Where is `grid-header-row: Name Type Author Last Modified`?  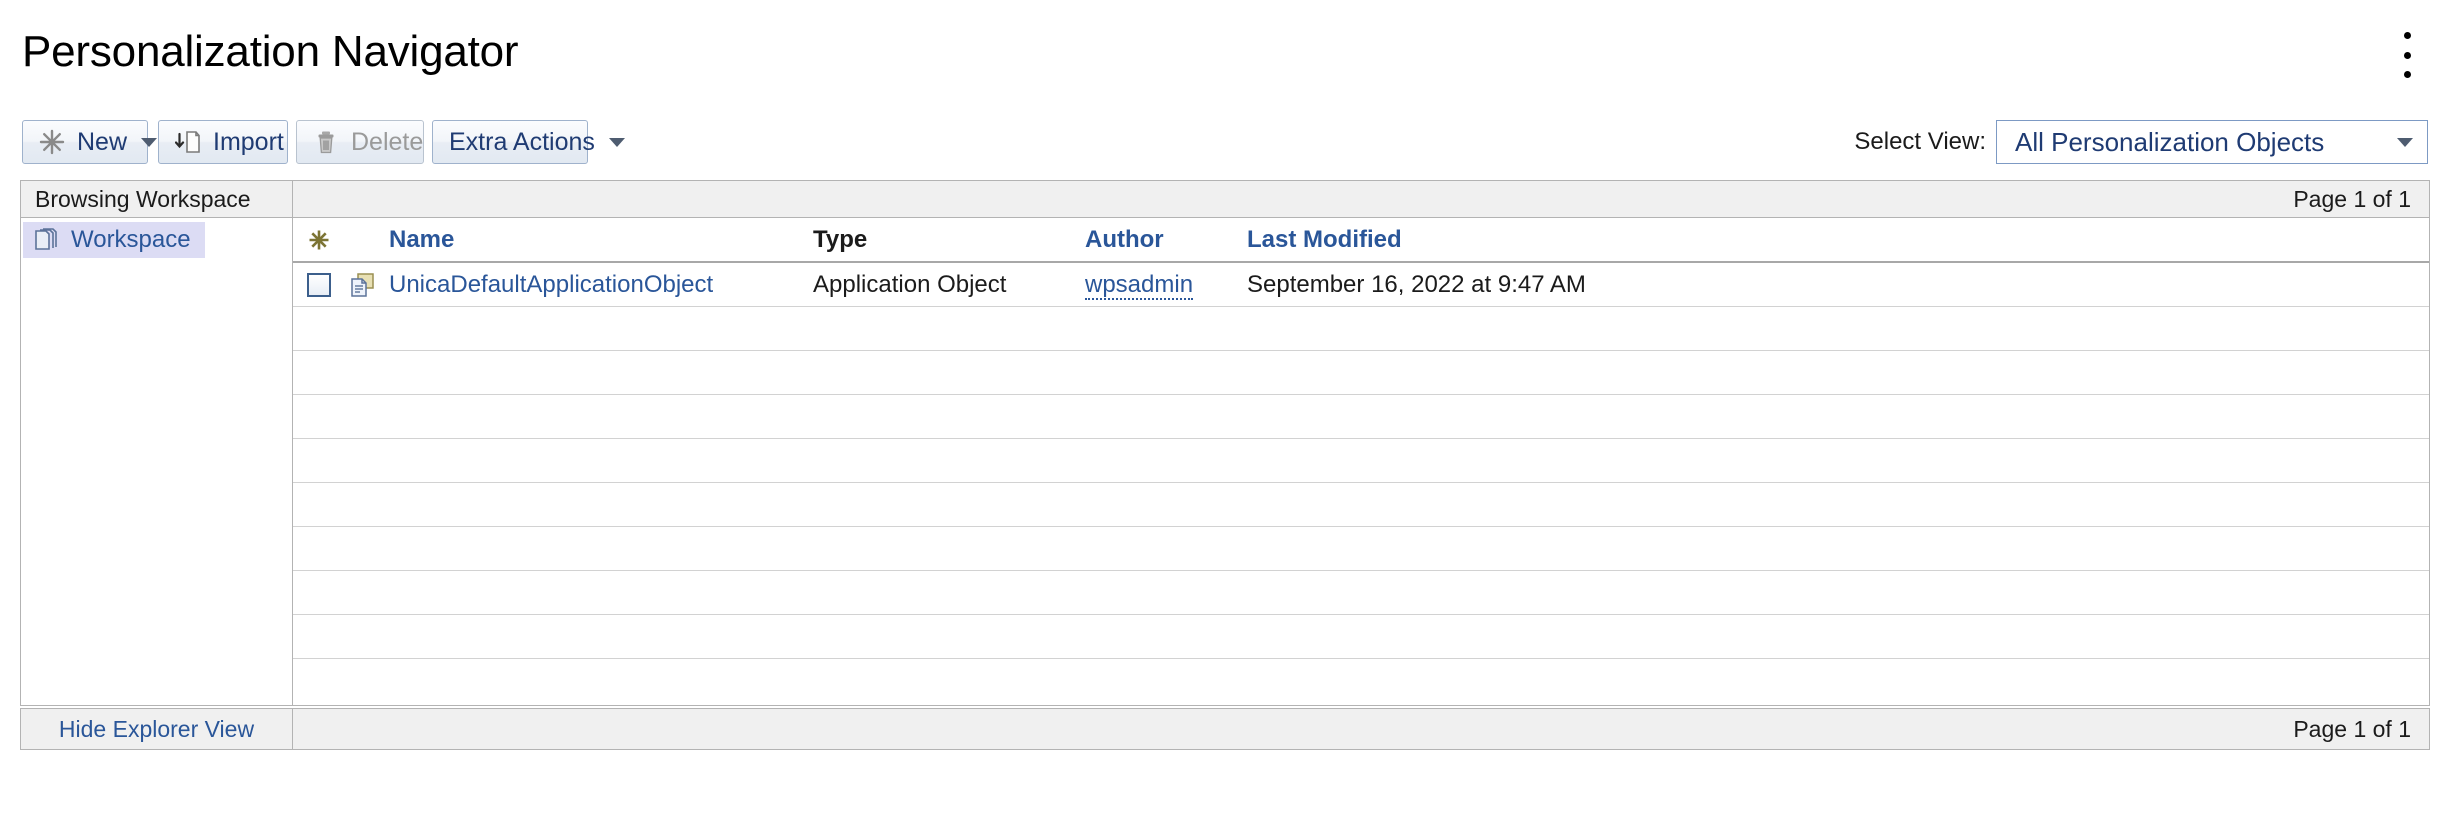
grid-header-row: Name Type Author Last Modified is located at coordinates (1361, 240).